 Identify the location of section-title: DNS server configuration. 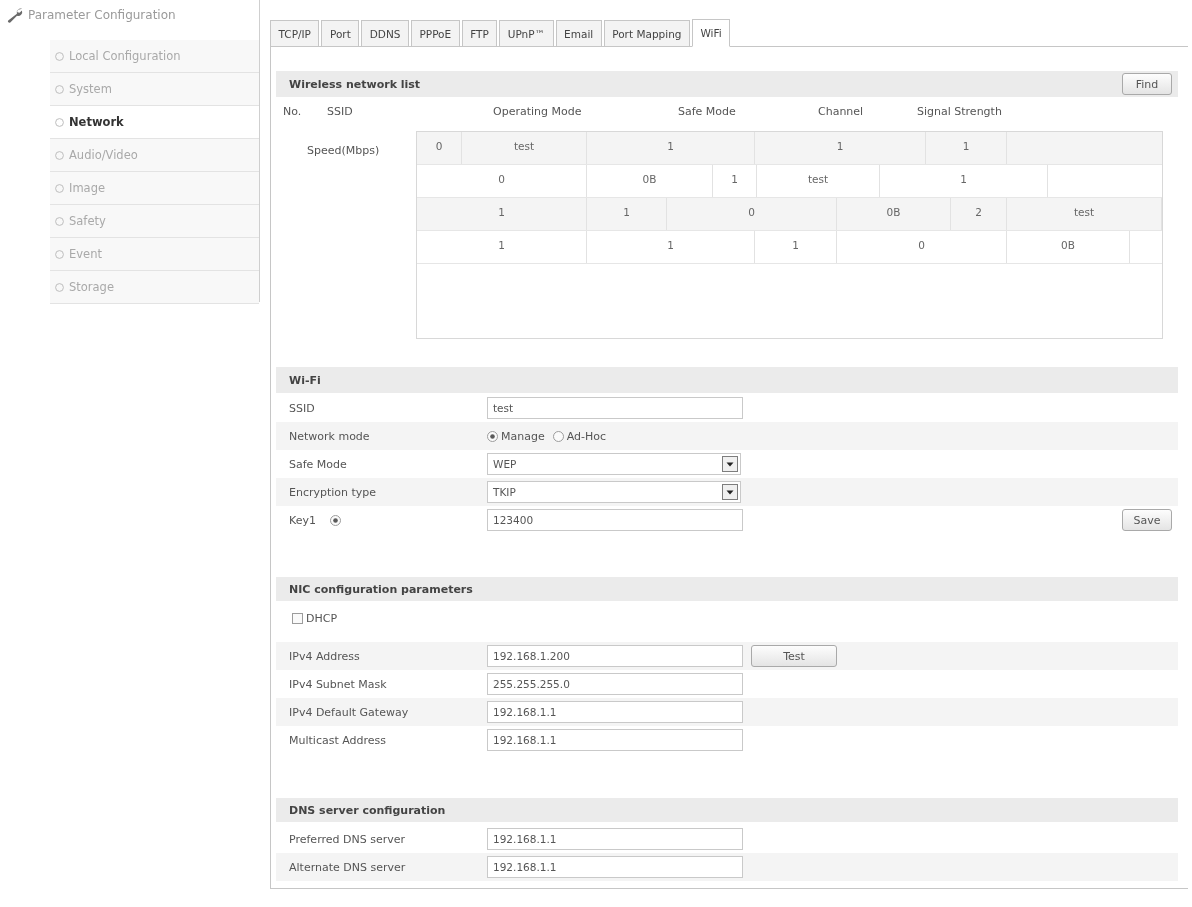
(367, 810).